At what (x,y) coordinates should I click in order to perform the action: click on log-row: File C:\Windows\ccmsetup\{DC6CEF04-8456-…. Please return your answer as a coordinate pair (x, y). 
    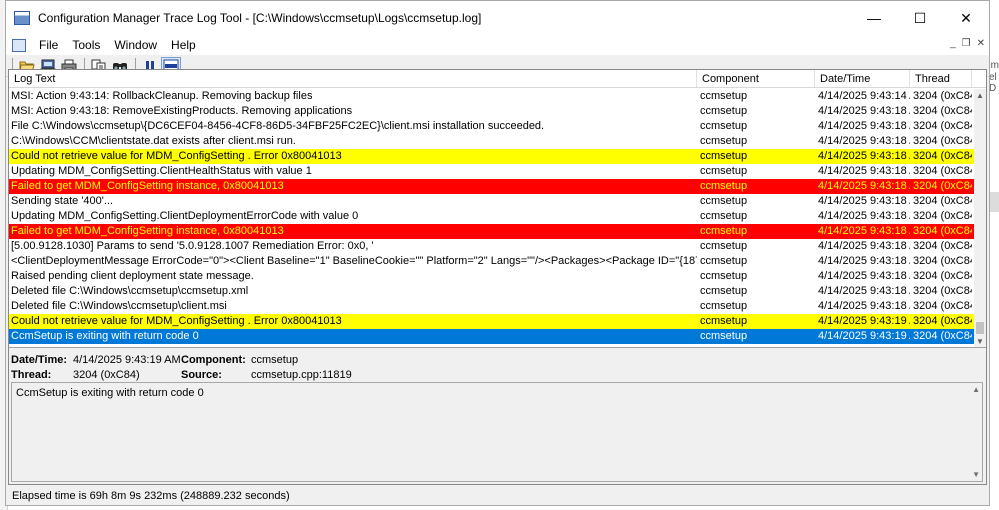
    Looking at the image, I should click on (491, 126).